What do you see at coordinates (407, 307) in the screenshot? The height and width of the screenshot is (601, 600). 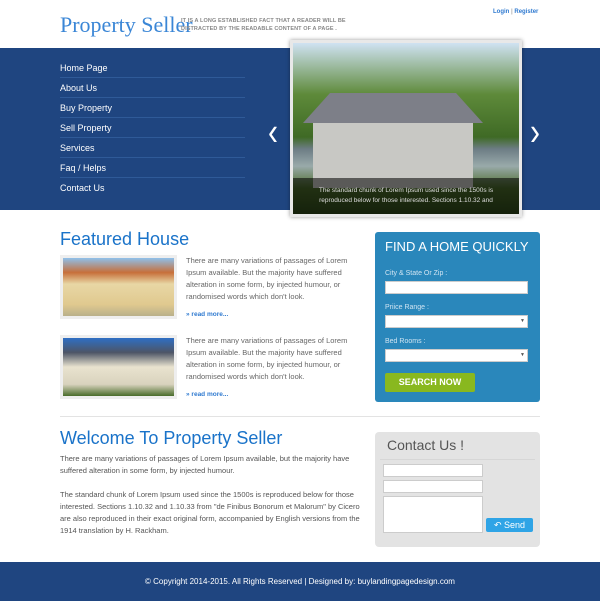 I see `price-label: Priice Range :` at bounding box center [407, 307].